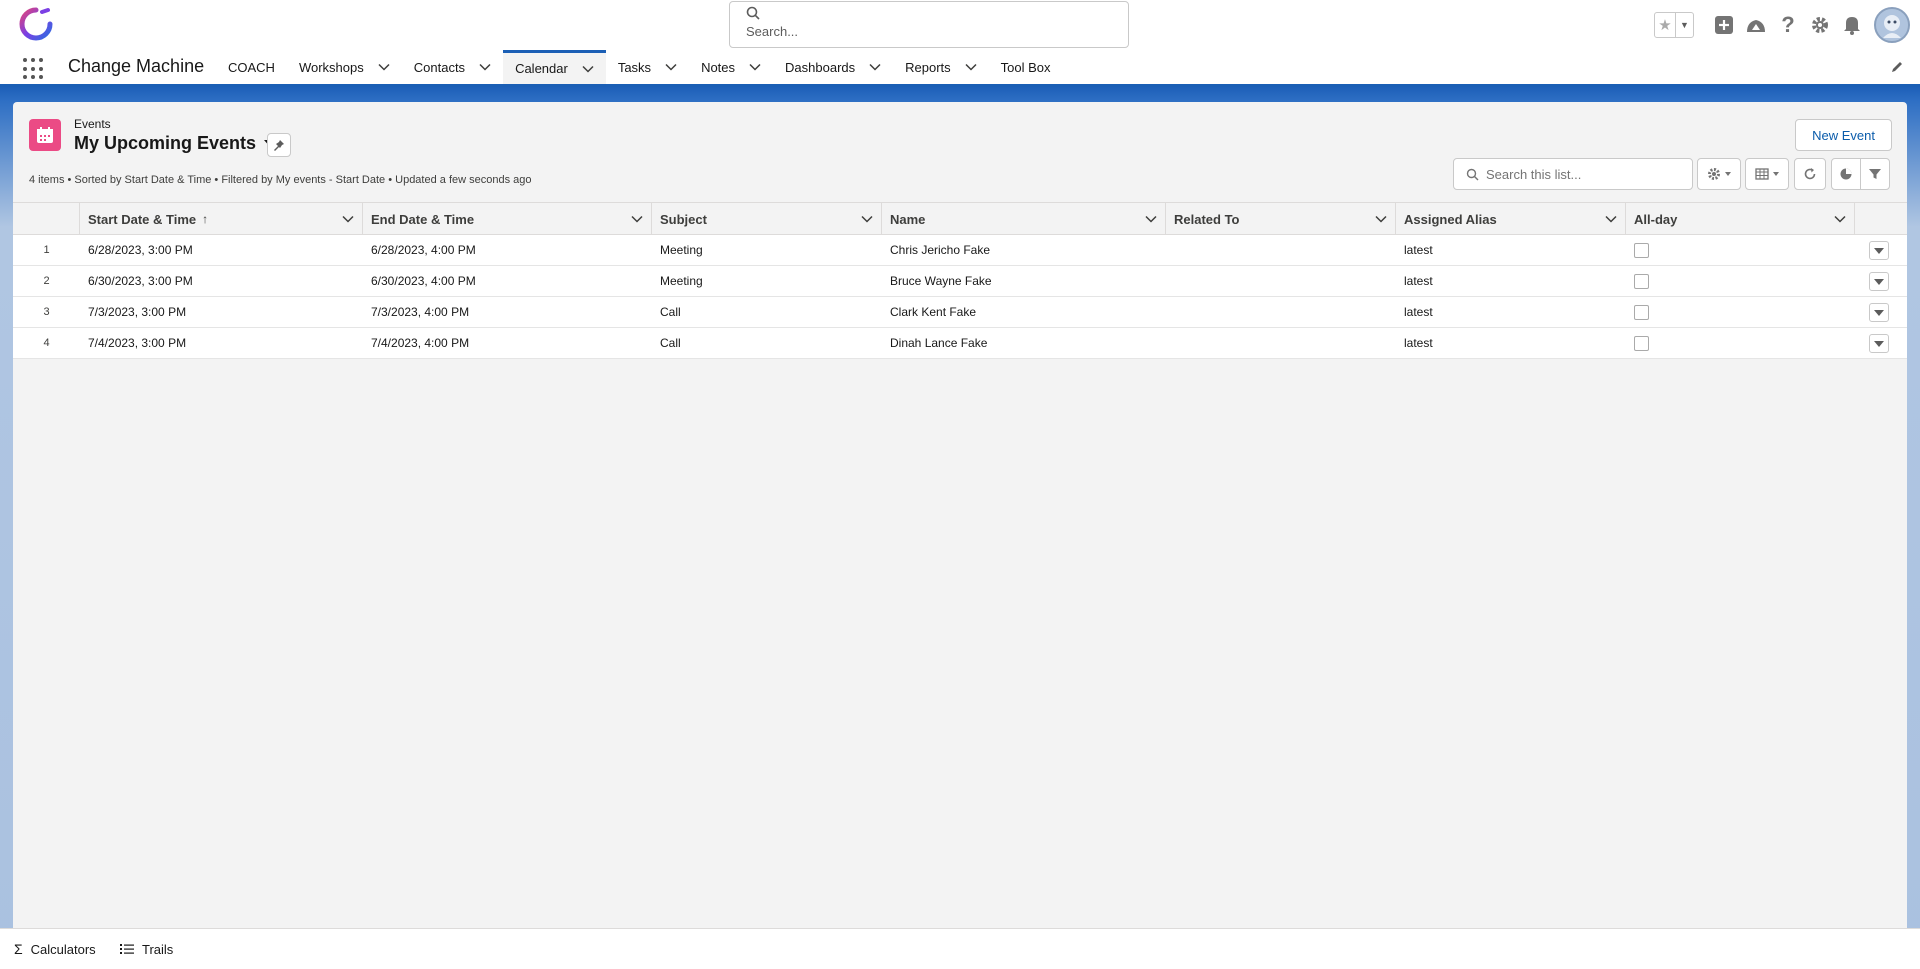 This screenshot has height=969, width=1920. Describe the element at coordinates (1207, 219) in the screenshot. I see `column-header-label: Related To` at that location.